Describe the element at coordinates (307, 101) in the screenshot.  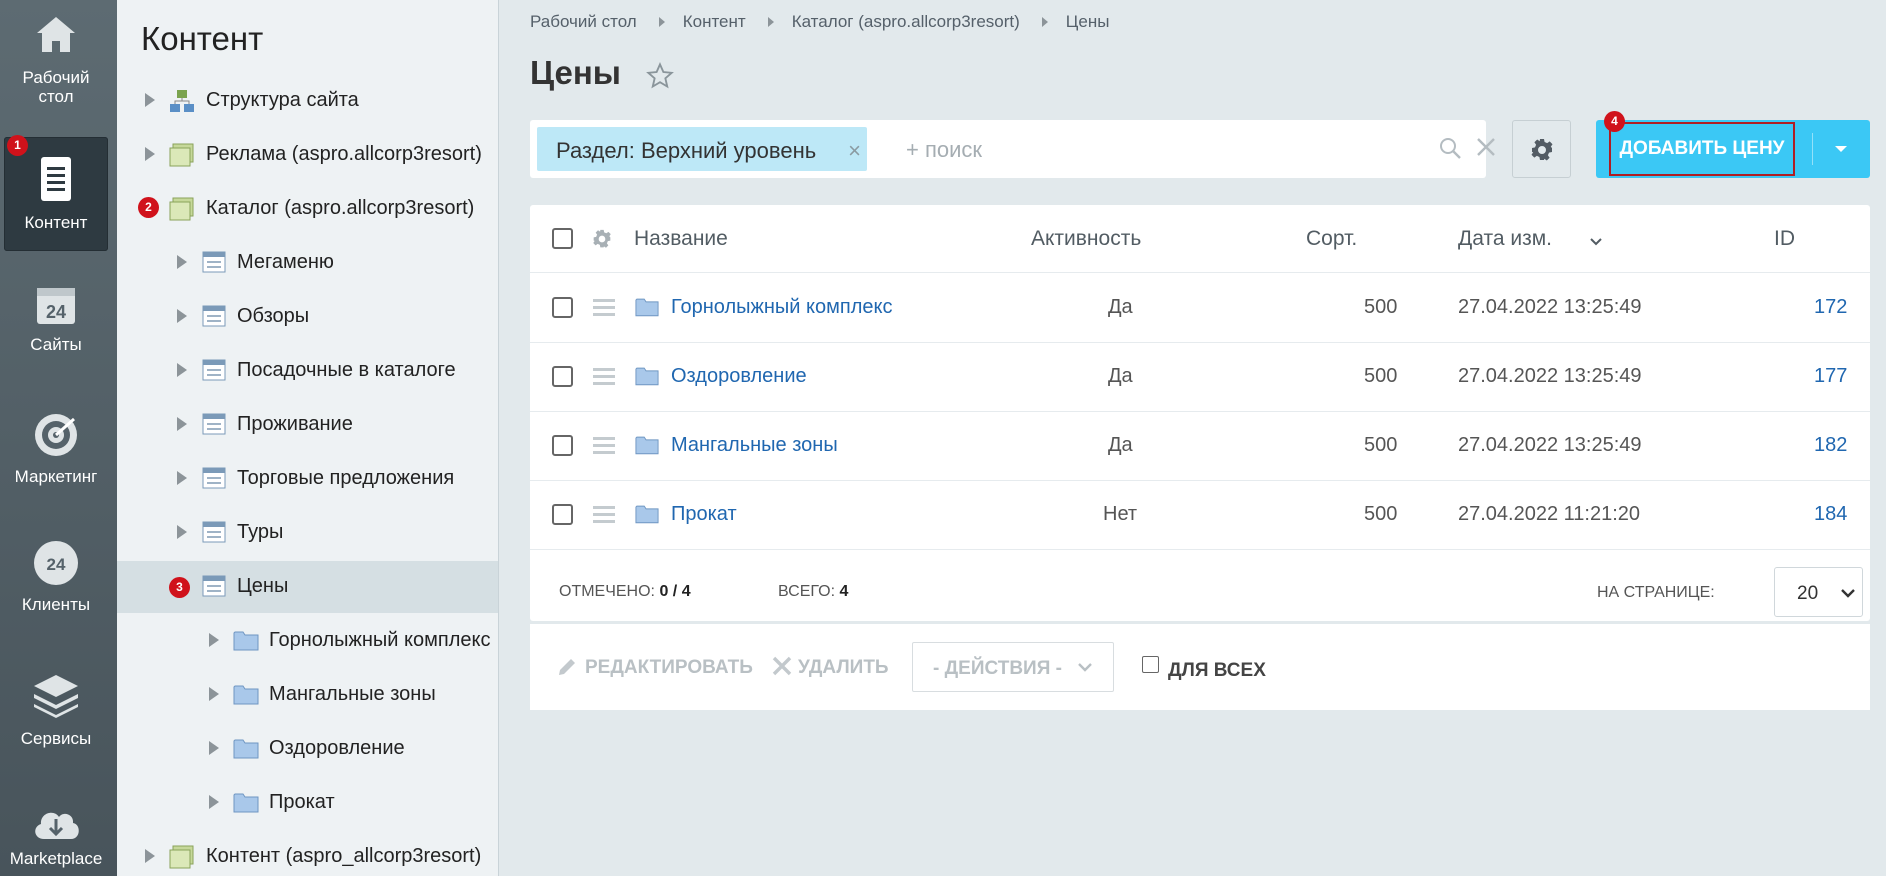
I see `tree-item-site-structure: Структура сайта` at that location.